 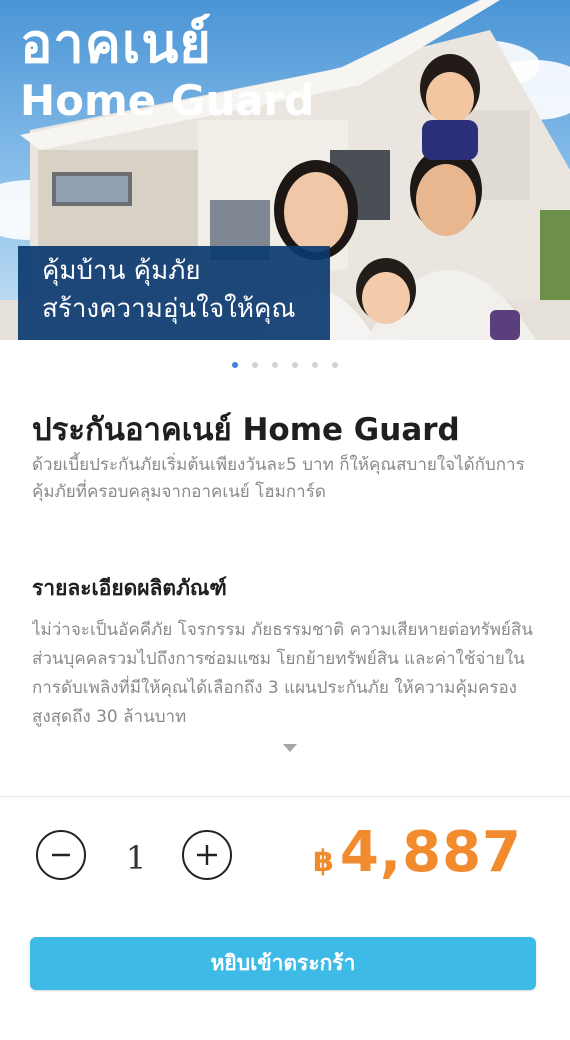 I want to click on quantity-value: 1, so click(x=136, y=858).